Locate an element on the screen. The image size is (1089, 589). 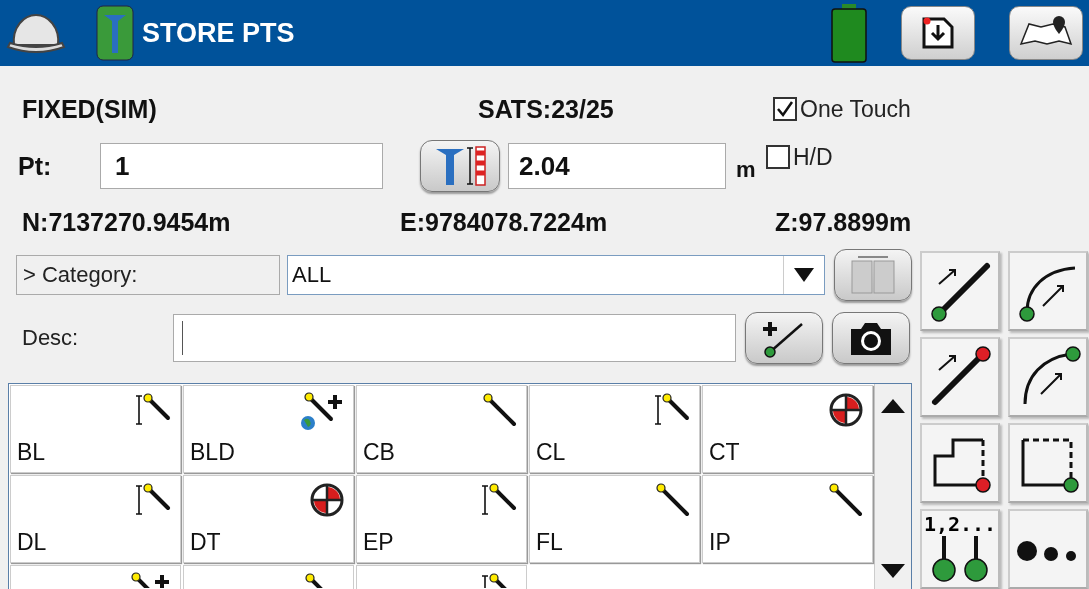
code-list-button is located at coordinates (873, 275).